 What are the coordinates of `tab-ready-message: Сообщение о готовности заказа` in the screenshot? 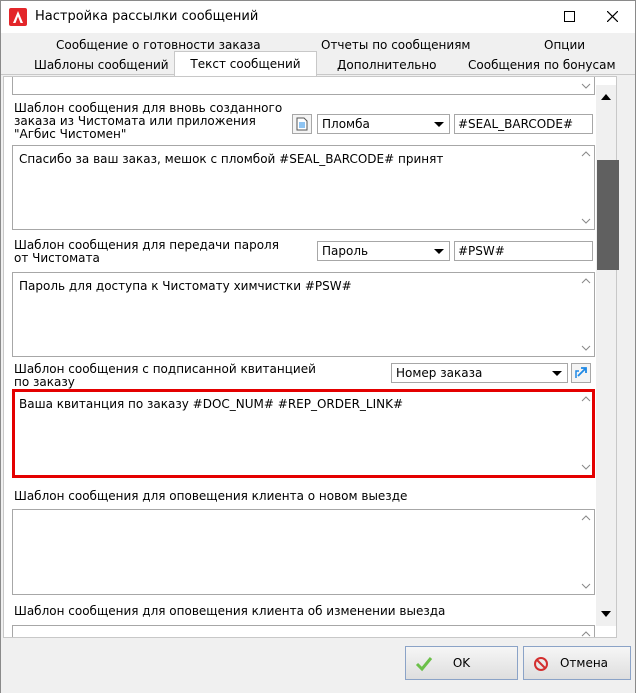 It's located at (158, 45).